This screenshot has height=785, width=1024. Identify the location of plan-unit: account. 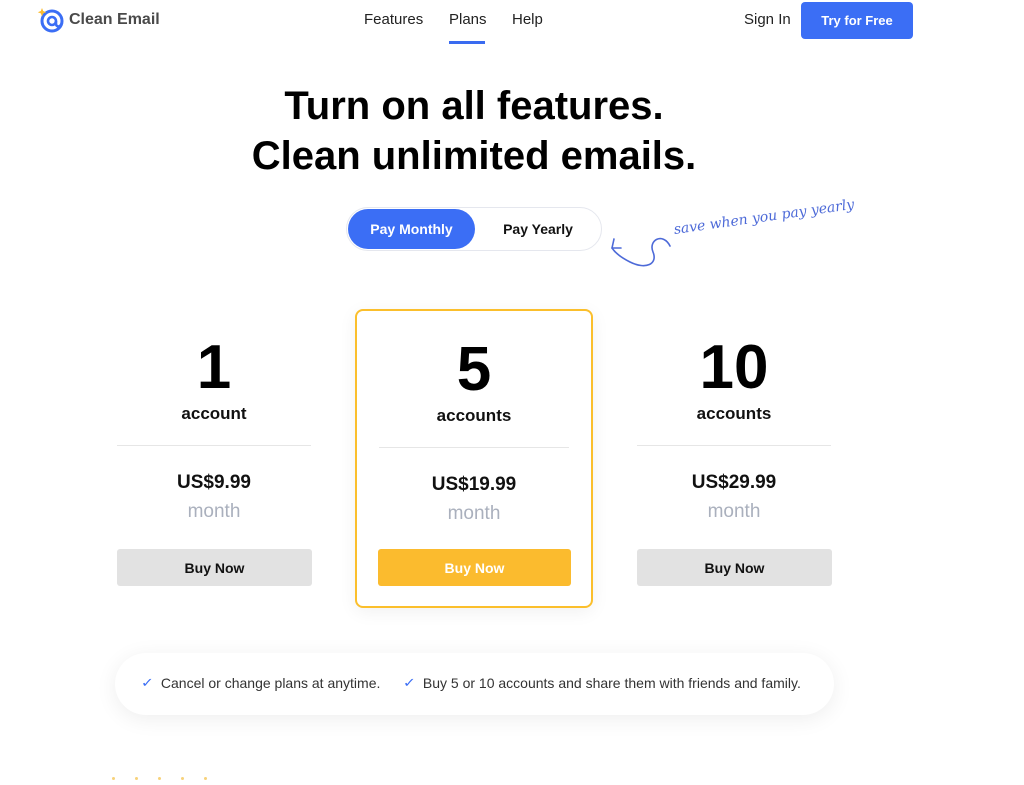
(214, 413).